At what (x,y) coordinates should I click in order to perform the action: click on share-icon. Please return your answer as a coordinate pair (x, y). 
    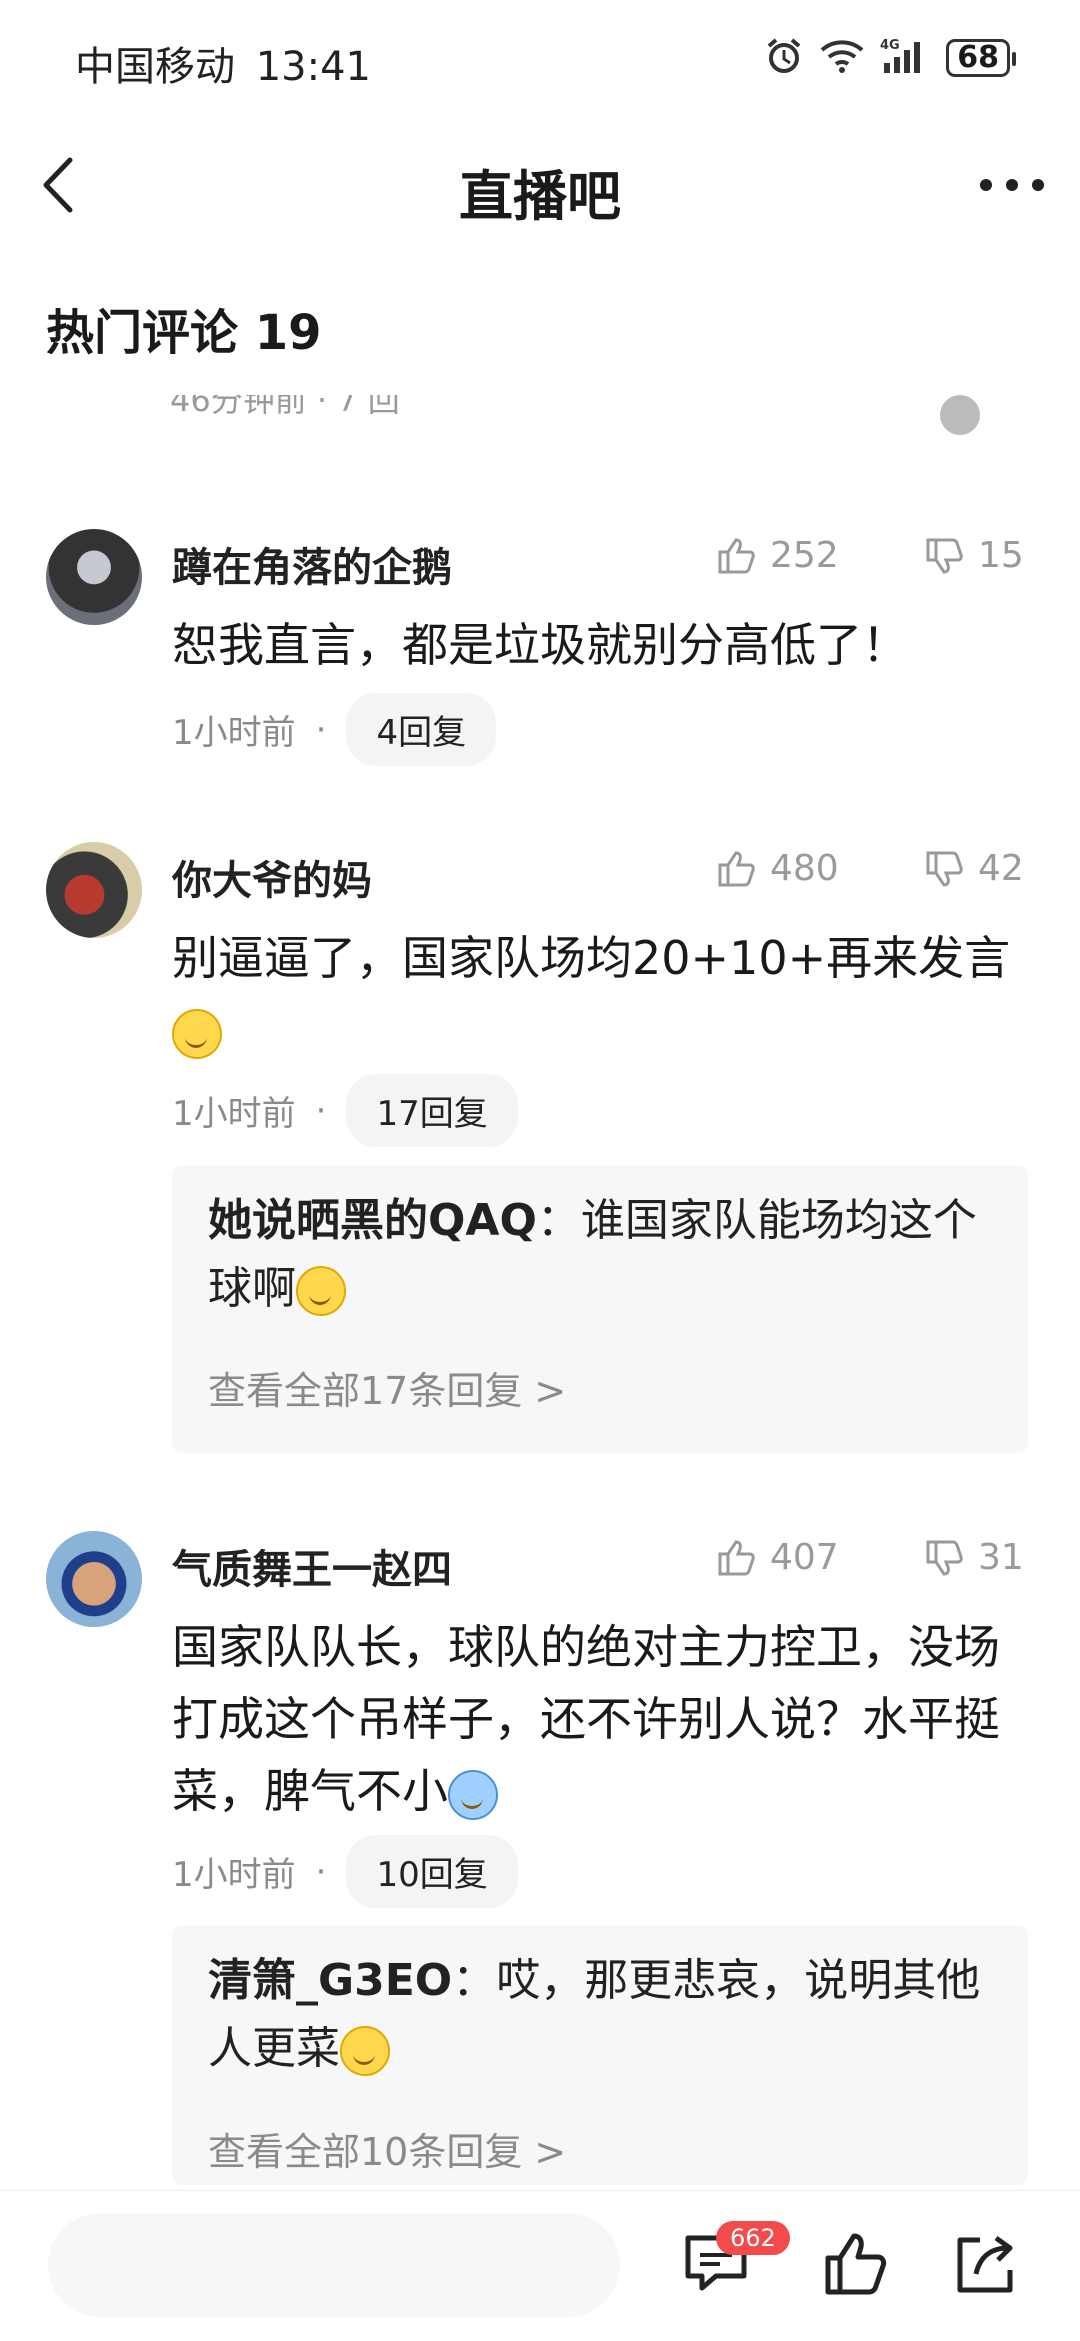
    Looking at the image, I should click on (986, 2264).